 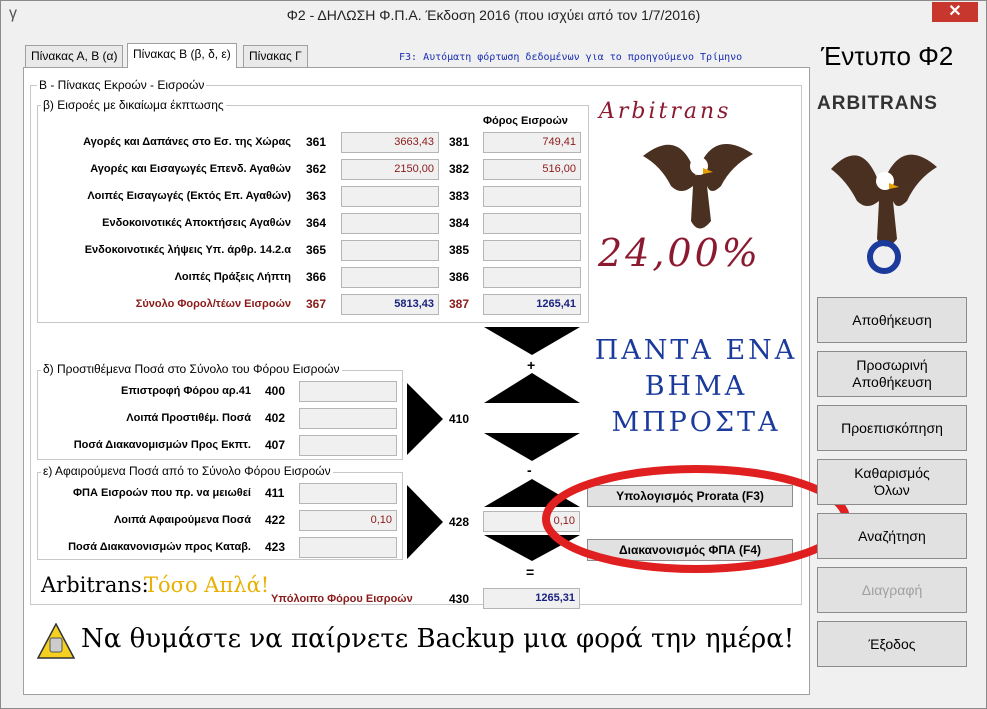 I want to click on row-code: 364, so click(x=316, y=223).